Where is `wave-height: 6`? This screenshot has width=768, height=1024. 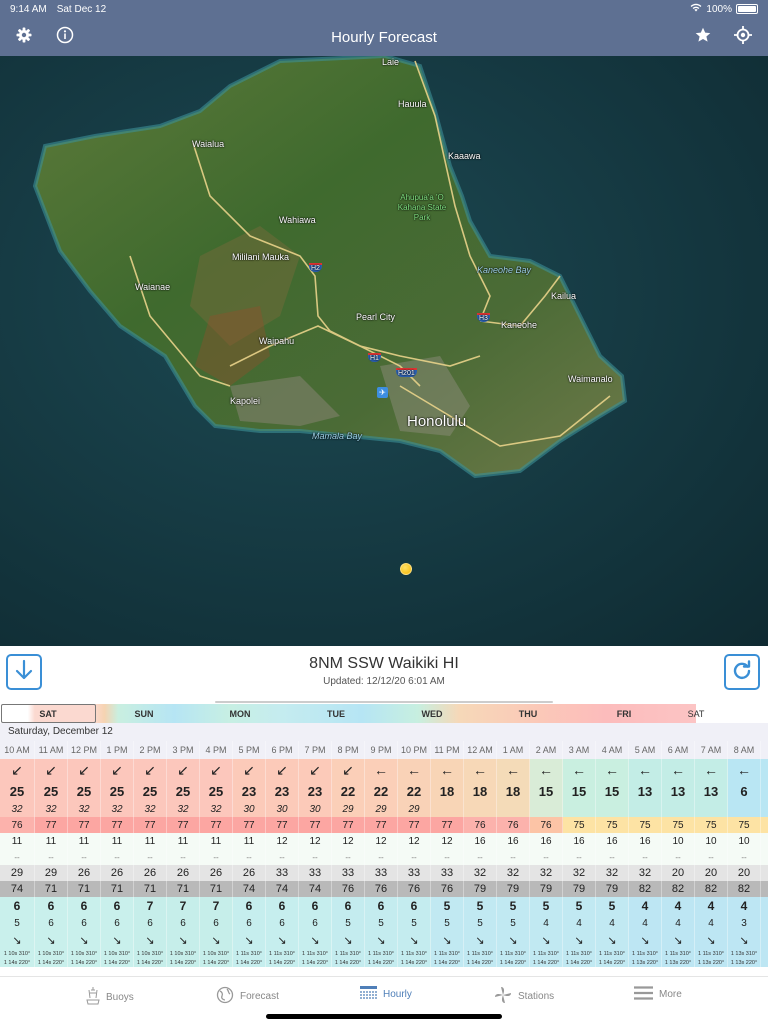
wave-height: 6 is located at coordinates (17, 906).